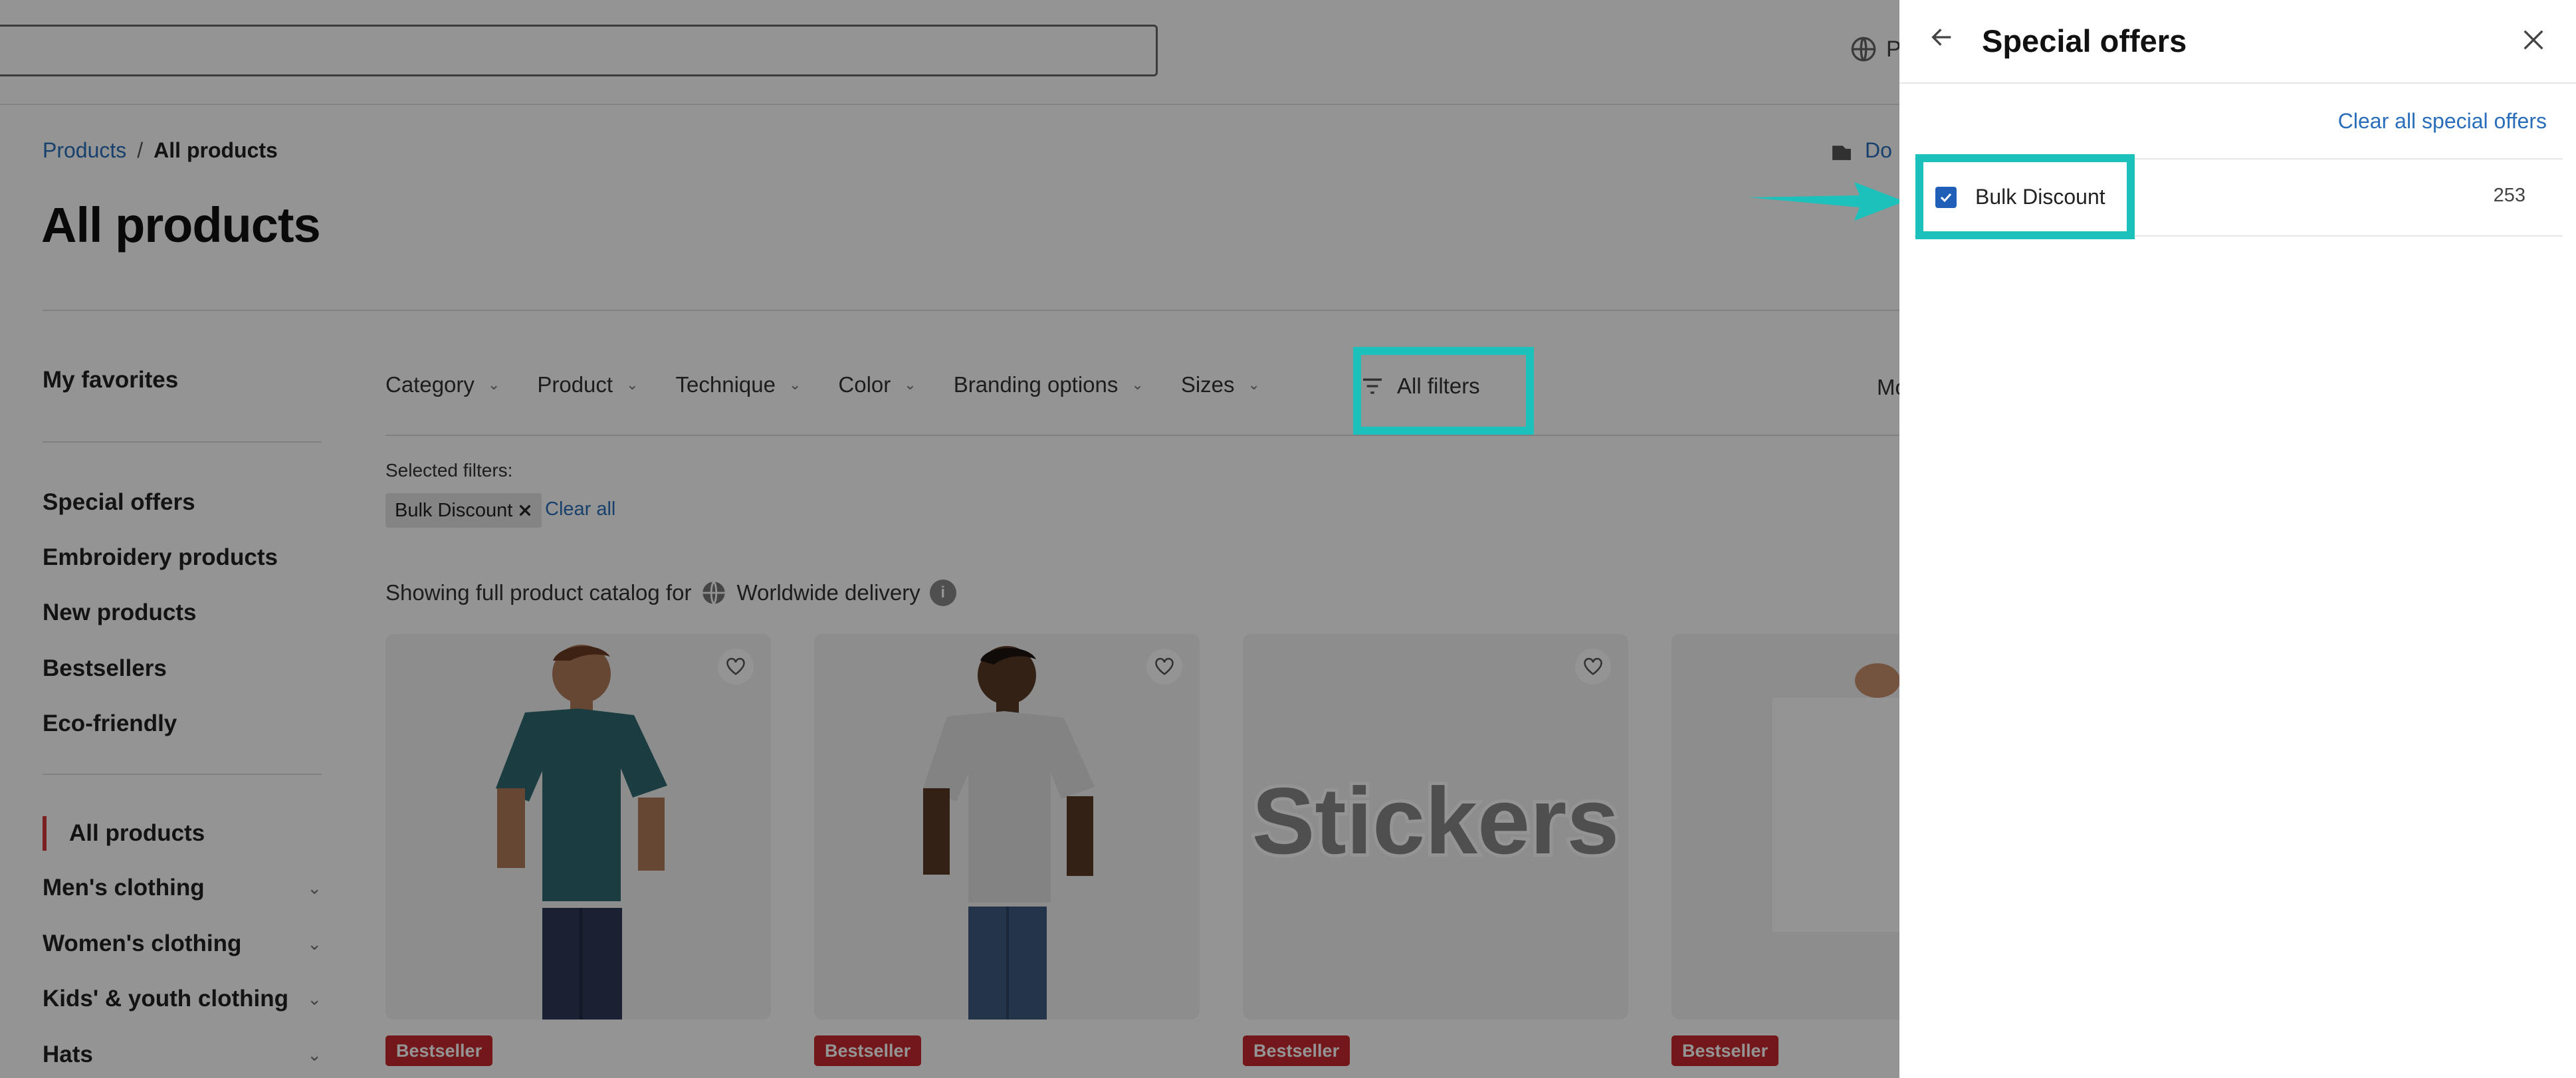 This screenshot has width=2576, height=1078. Describe the element at coordinates (2237, 83) in the screenshot. I see `panel-divider` at that location.